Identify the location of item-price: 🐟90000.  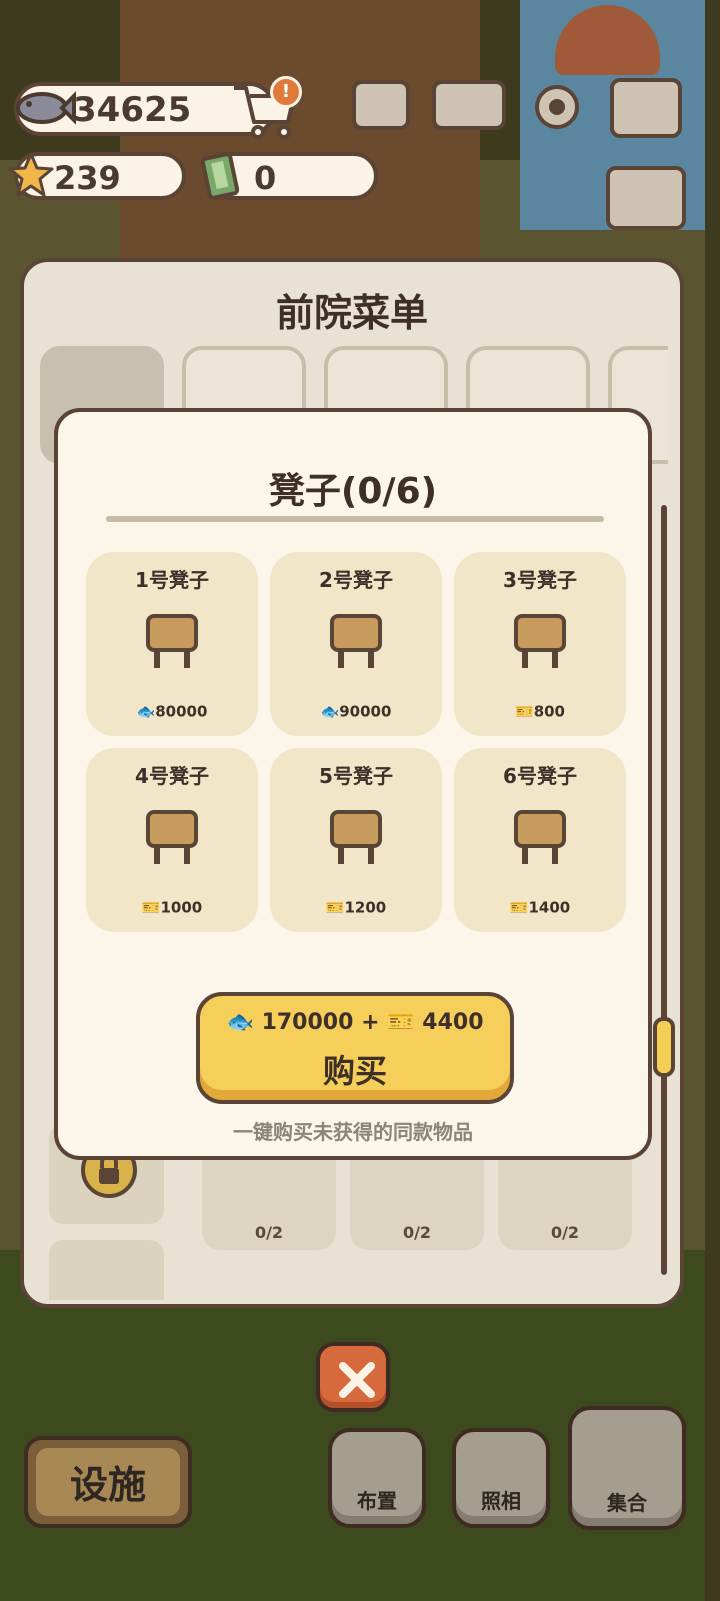
(356, 711).